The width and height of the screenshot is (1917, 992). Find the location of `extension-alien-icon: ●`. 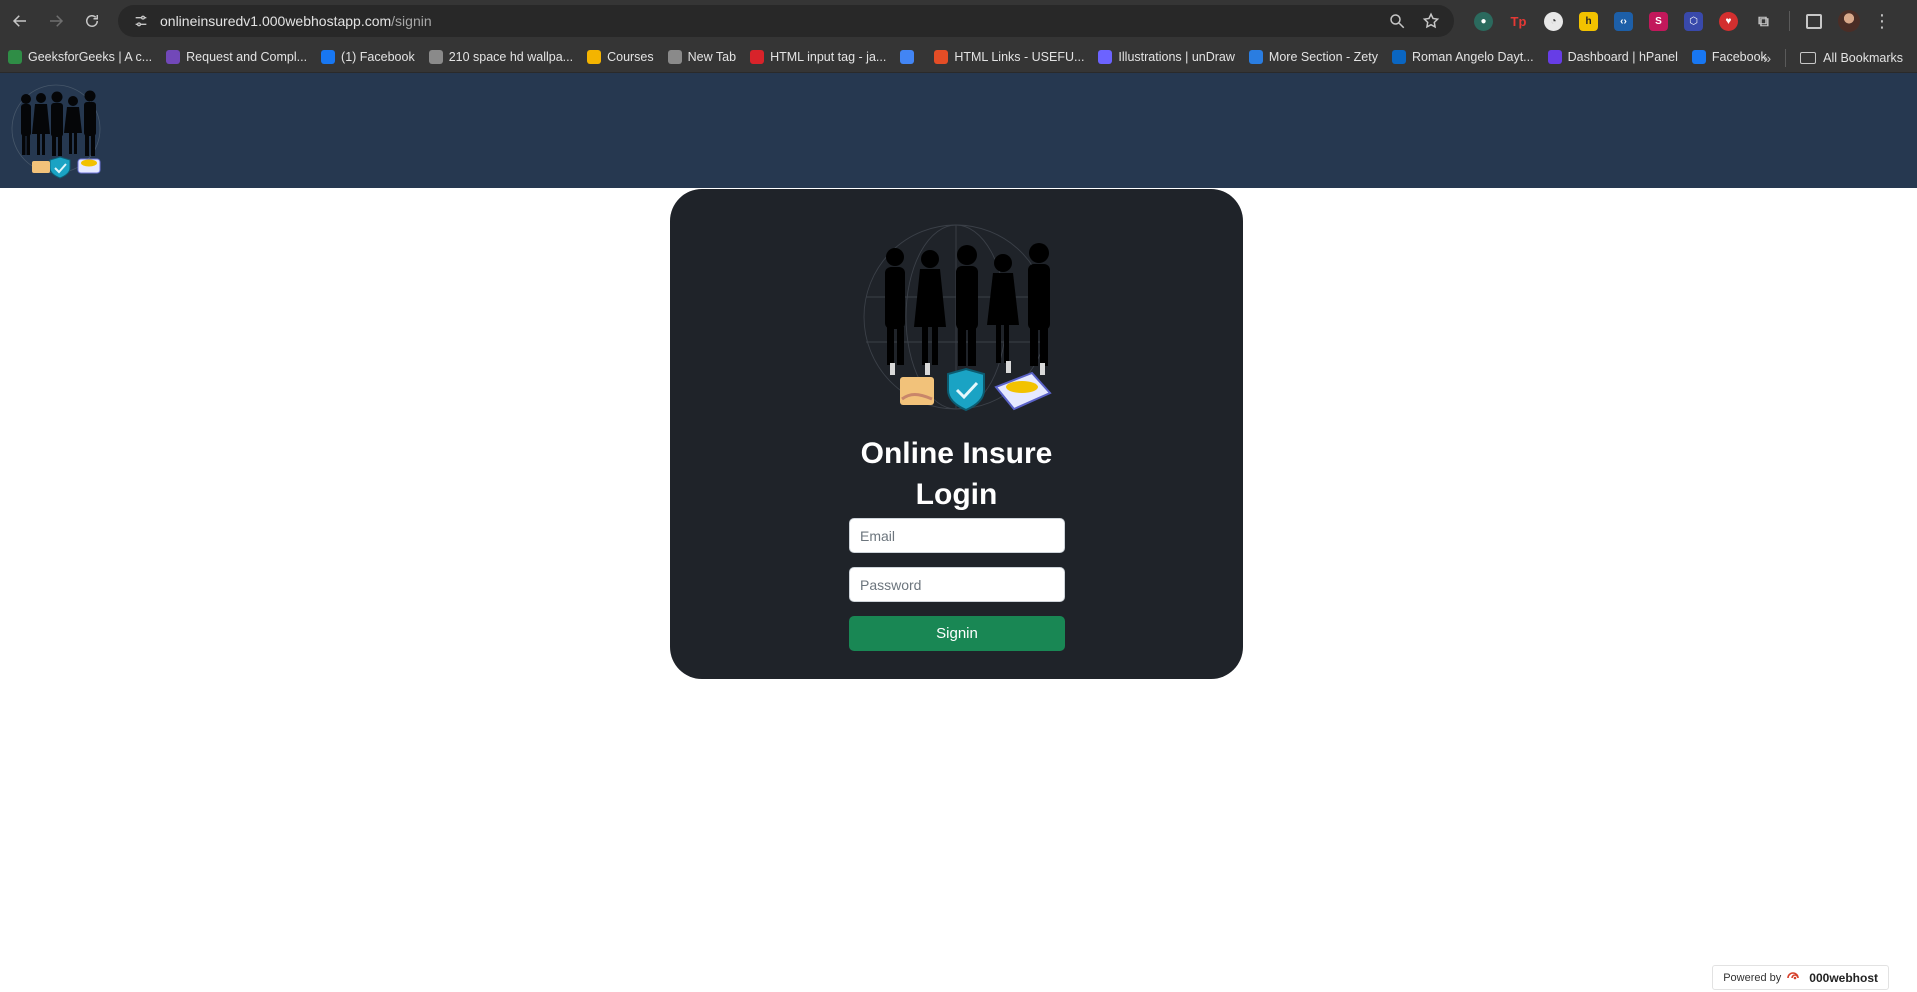

extension-alien-icon: ● is located at coordinates (1483, 21).